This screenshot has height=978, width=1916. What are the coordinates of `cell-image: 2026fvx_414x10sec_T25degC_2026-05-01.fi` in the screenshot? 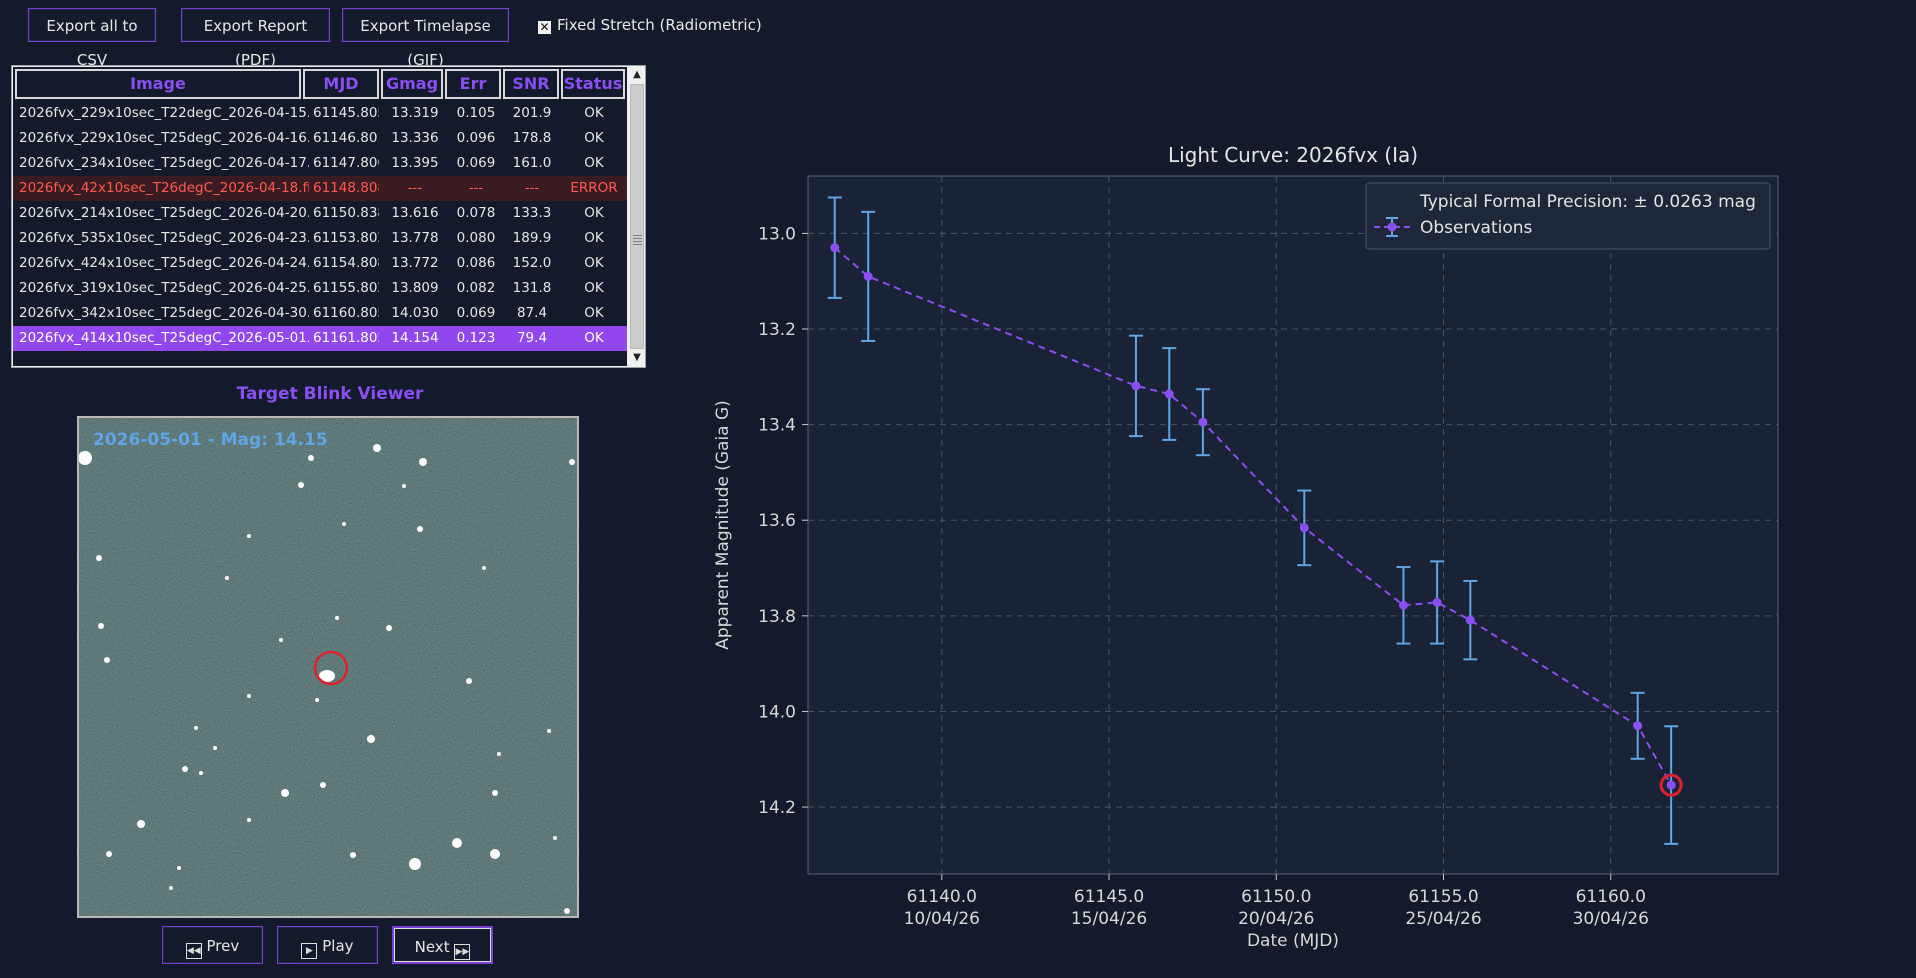 It's located at (164, 338).